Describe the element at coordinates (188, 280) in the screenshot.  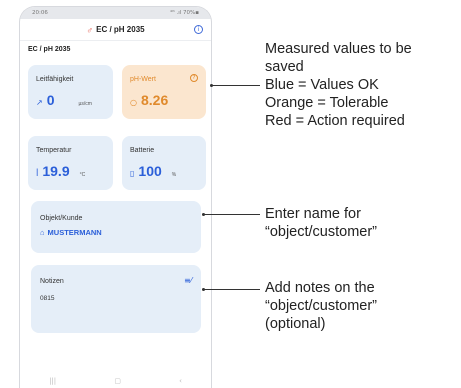
I see `edit-notes-icon: ≡⁄` at that location.